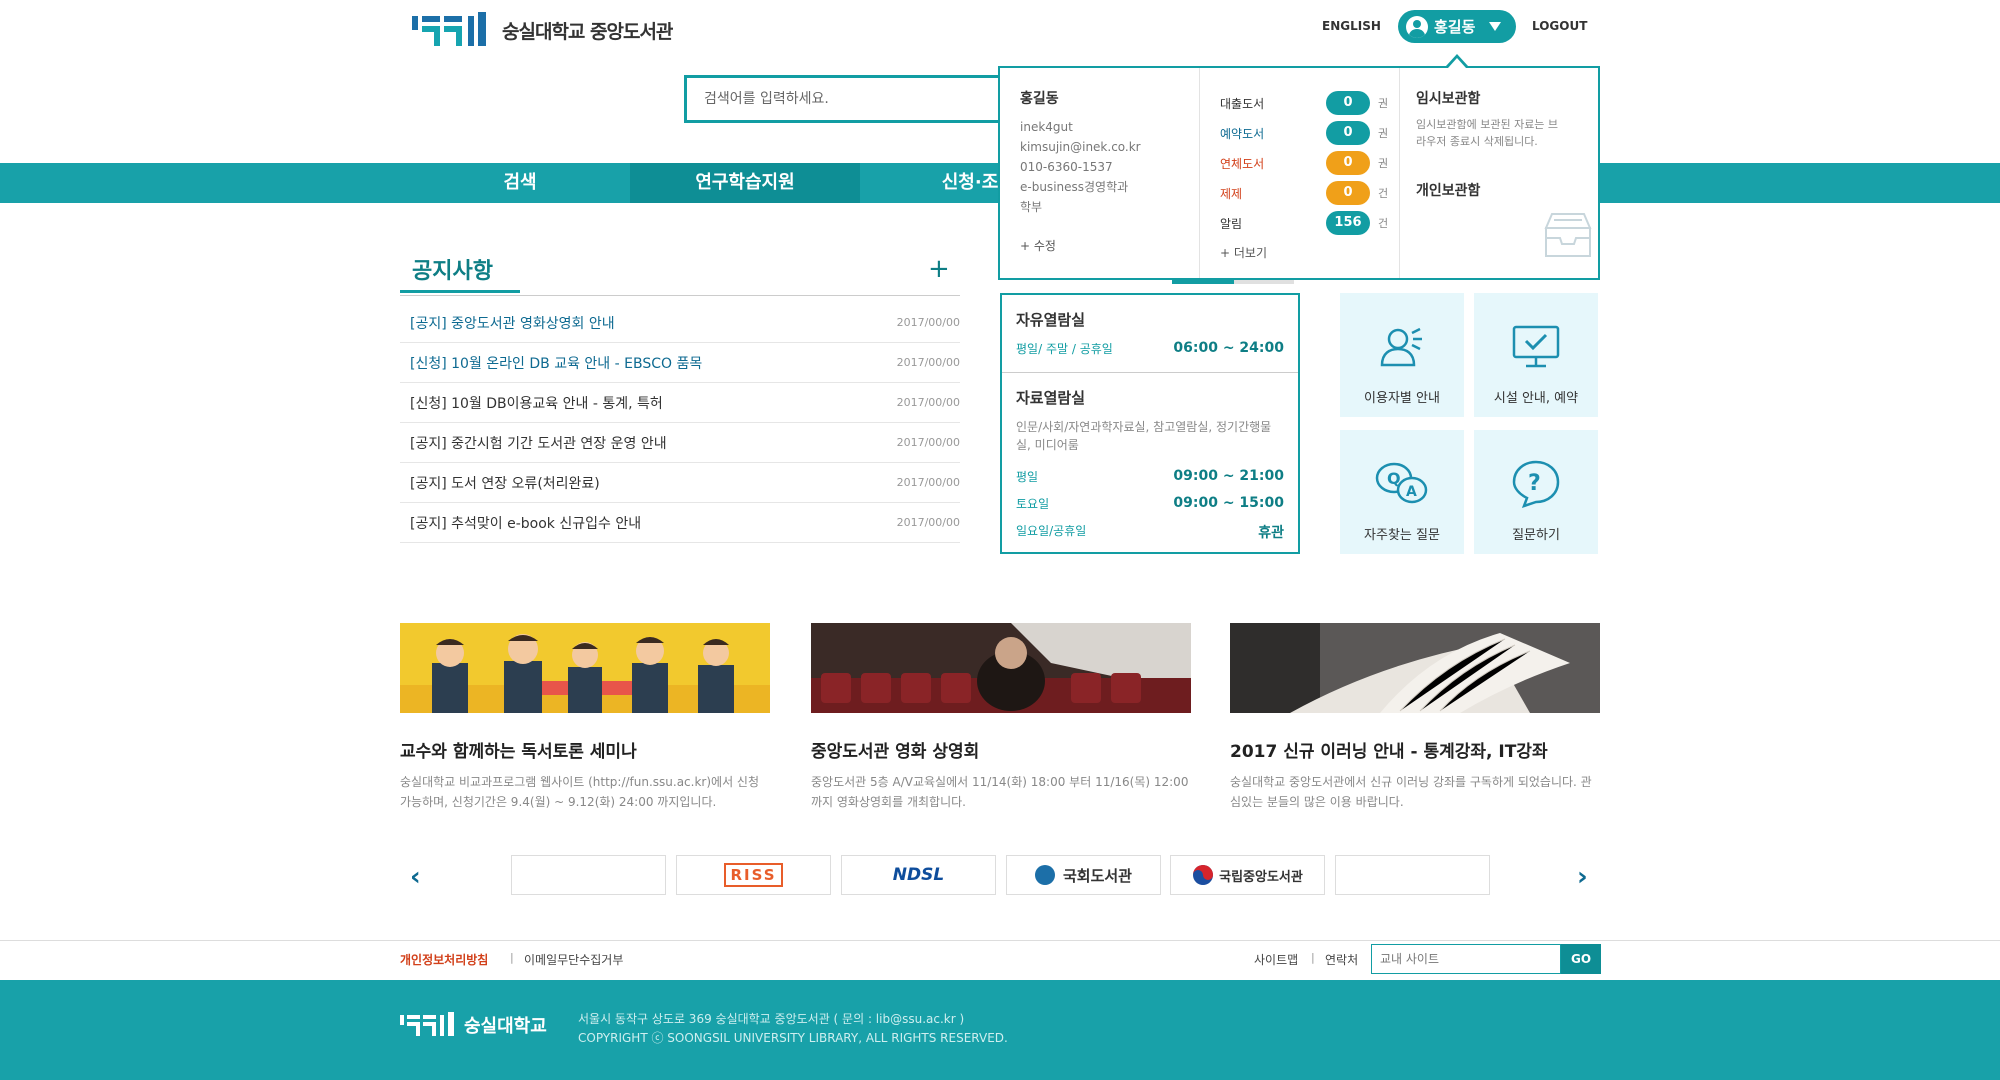 The width and height of the screenshot is (2000, 1080). Describe the element at coordinates (1487, 133) in the screenshot. I see `temp-storage-desc: 임시보관함에 보관된 자료는 브라우저 종료시 삭제됩니다.` at that location.